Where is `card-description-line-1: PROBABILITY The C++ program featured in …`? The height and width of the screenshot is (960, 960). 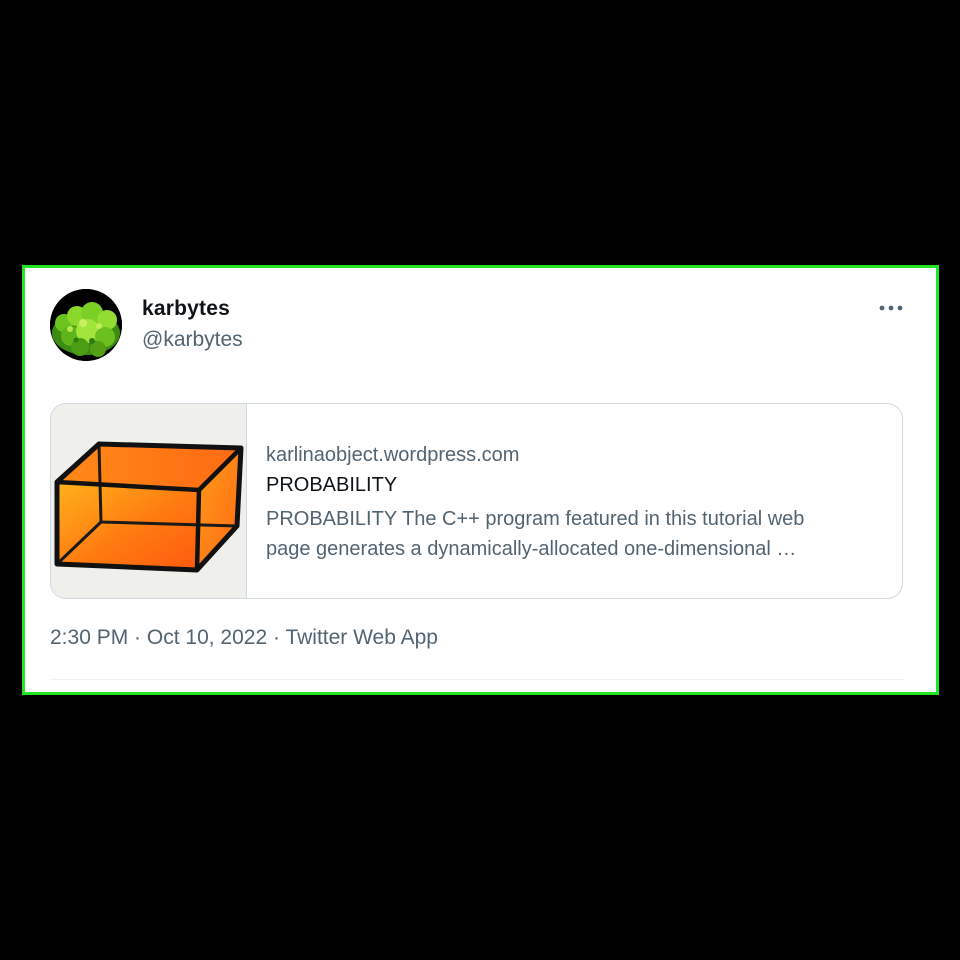 card-description-line-1: PROBABILITY The C++ program featured in … is located at coordinates (535, 519).